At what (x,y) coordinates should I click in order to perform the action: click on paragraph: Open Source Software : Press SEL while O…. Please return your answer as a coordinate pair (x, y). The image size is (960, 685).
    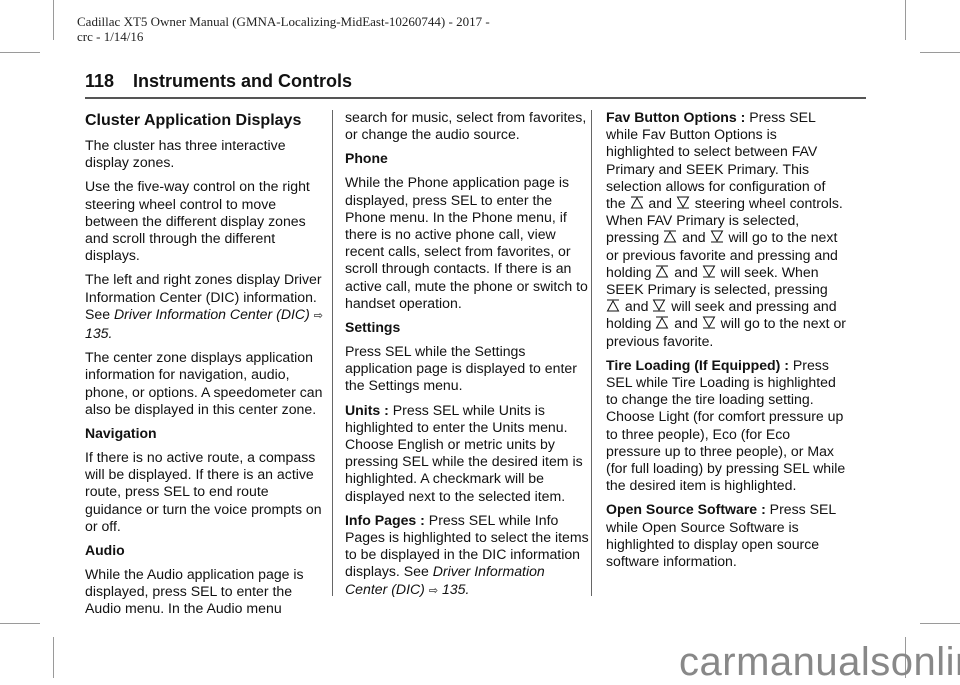
    Looking at the image, I should click on (726, 535).